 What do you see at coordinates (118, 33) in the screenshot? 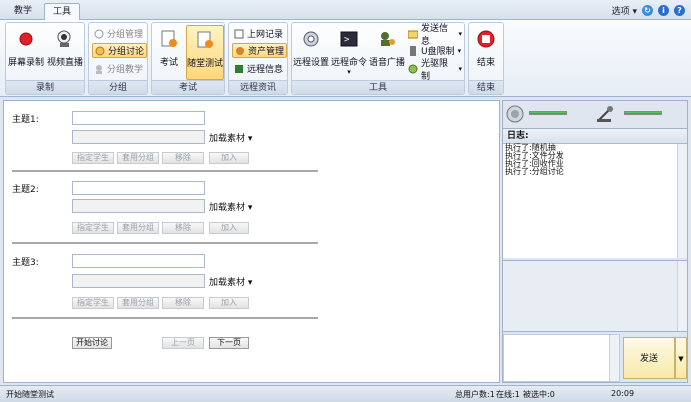
I see `group-manage-button: 分组管理` at bounding box center [118, 33].